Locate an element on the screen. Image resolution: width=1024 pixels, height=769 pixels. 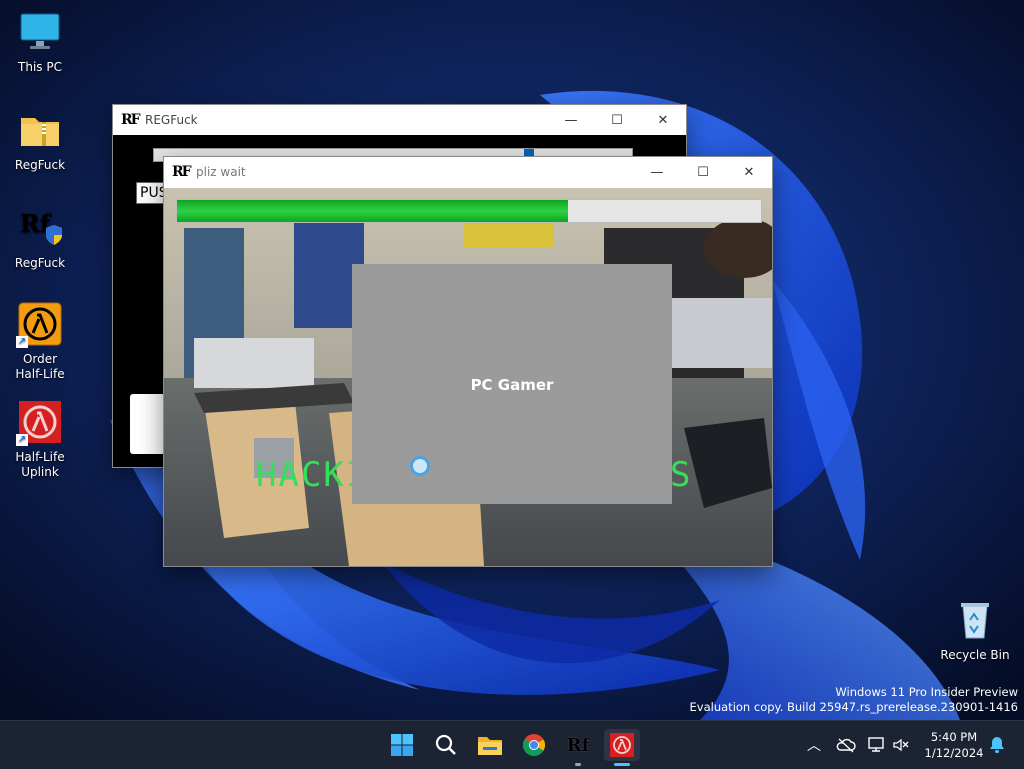
clock: 5:40 PM 1/12/2024 is located at coordinates (954, 745).